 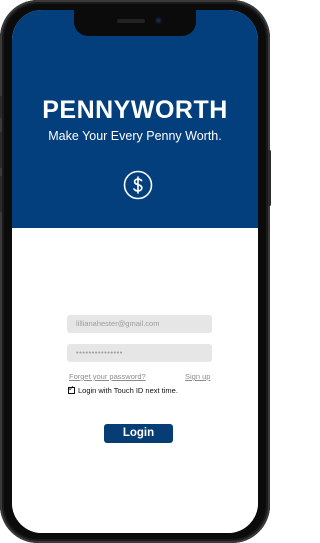 I want to click on power-button, so click(x=269, y=178).